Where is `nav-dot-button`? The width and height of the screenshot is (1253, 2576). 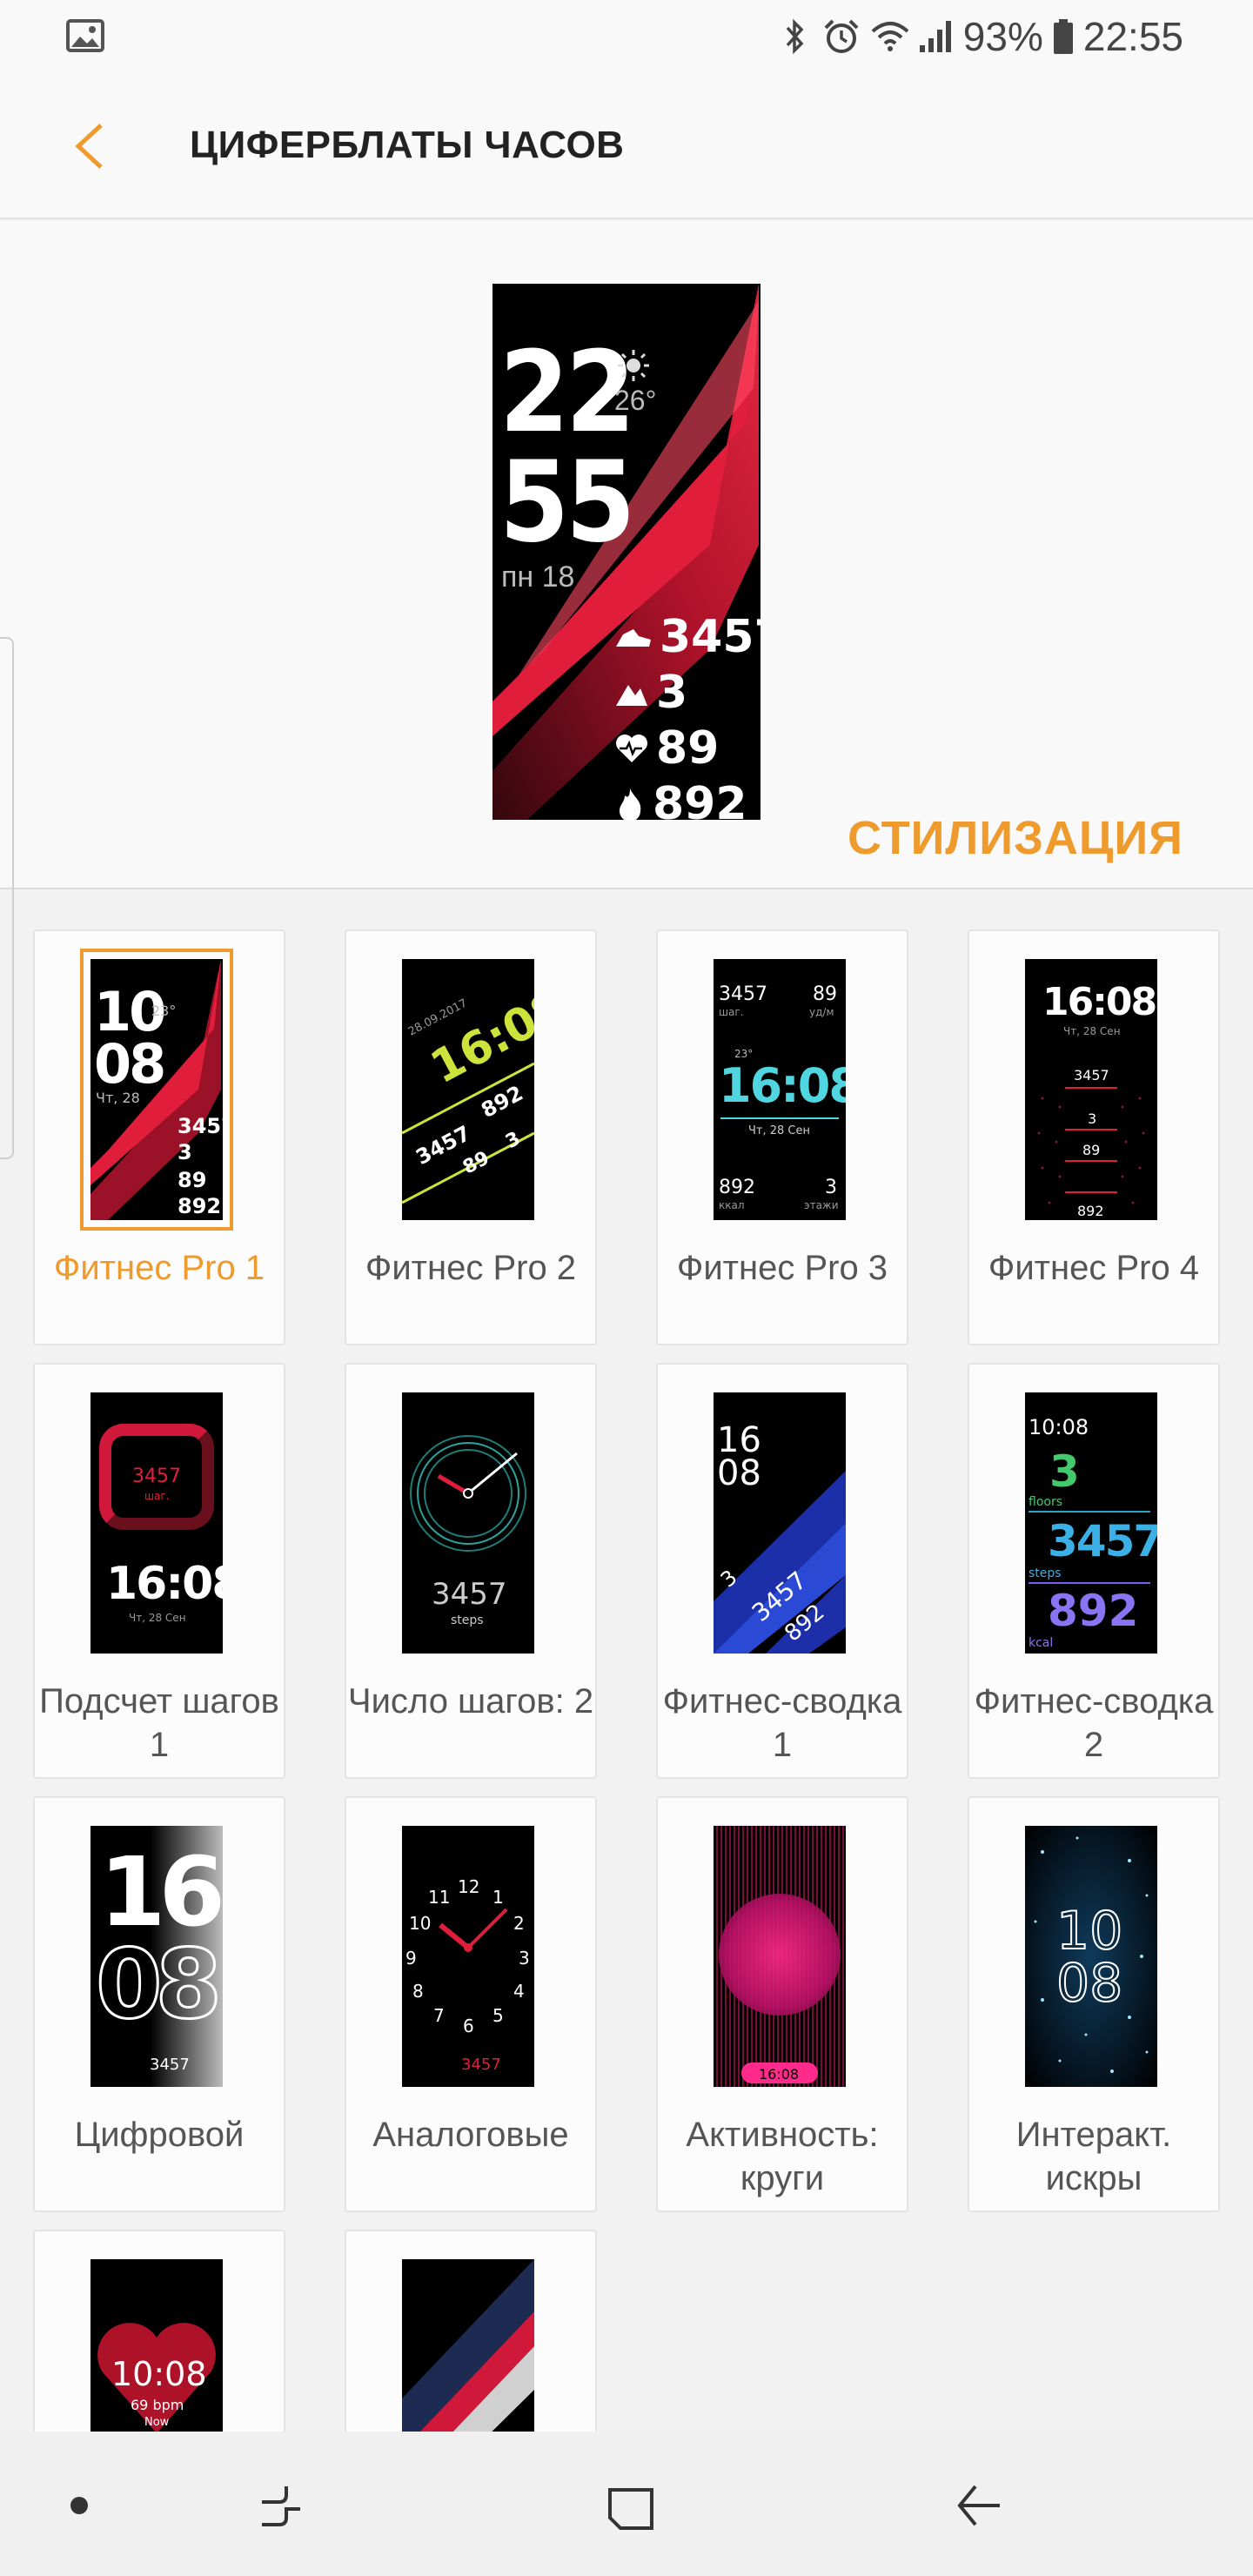
nav-dot-button is located at coordinates (79, 2505).